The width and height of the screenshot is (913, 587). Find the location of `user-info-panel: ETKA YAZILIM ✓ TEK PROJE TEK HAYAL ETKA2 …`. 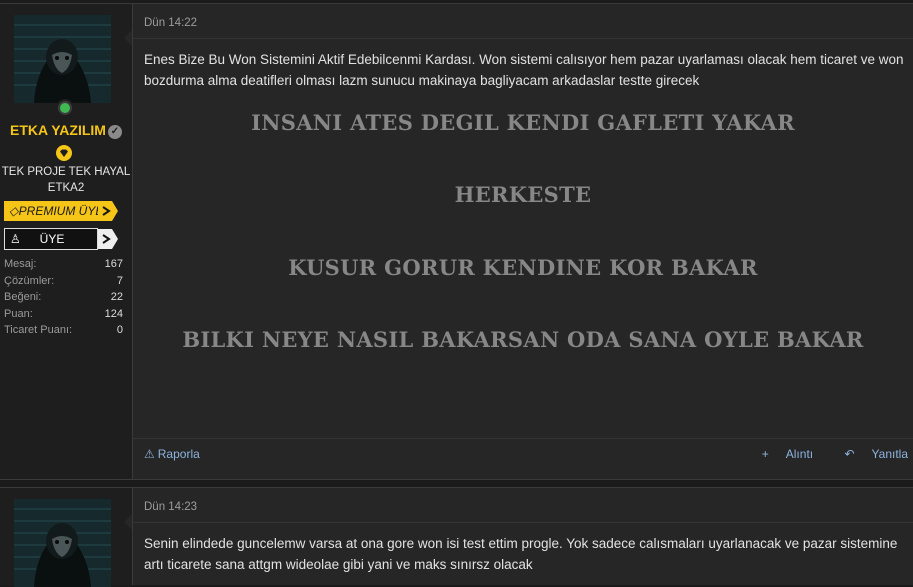

user-info-panel: ETKA YAZILIM ✓ TEK PROJE TEK HAYAL ETKA2 … is located at coordinates (66, 241).